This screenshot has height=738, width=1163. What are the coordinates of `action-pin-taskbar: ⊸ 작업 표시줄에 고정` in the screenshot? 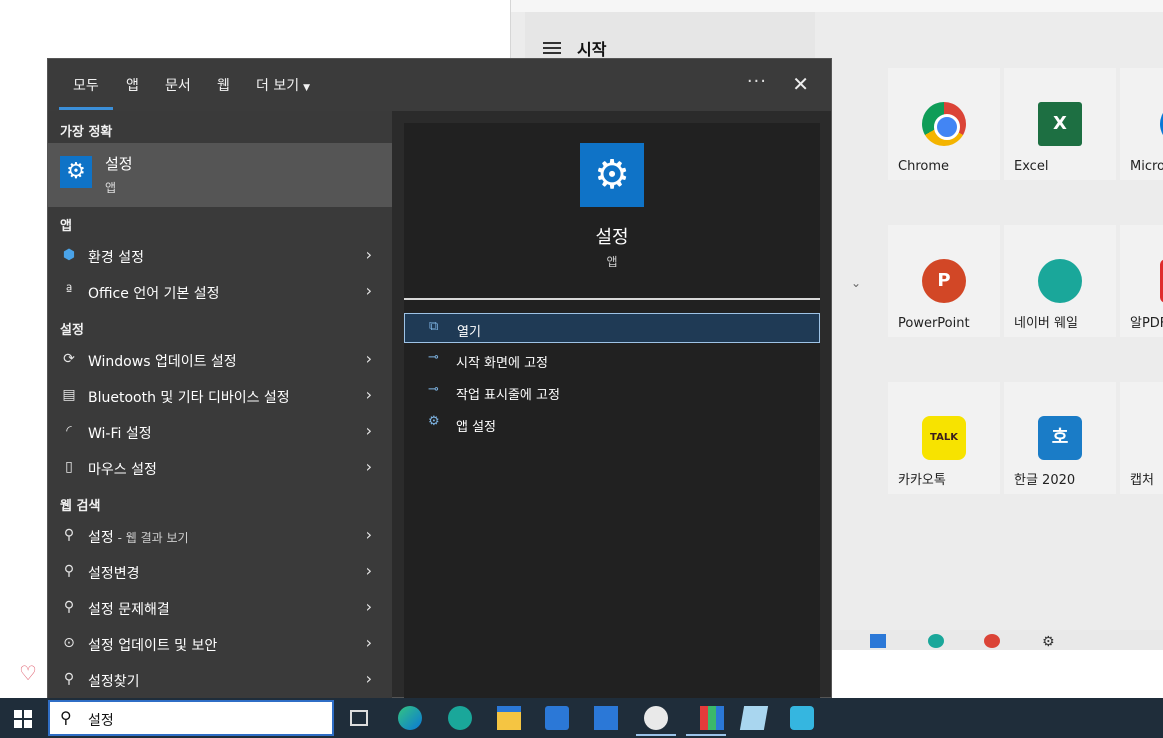 It's located at (612, 392).